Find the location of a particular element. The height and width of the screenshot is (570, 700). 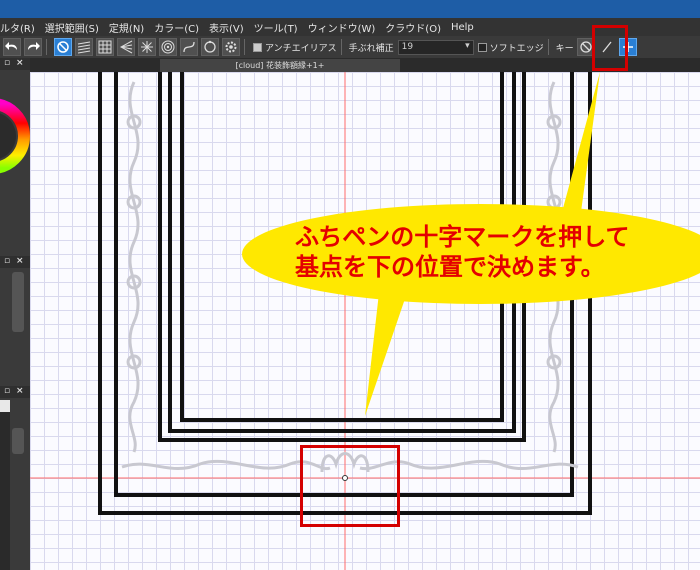

circle-ruler-button is located at coordinates (210, 47).